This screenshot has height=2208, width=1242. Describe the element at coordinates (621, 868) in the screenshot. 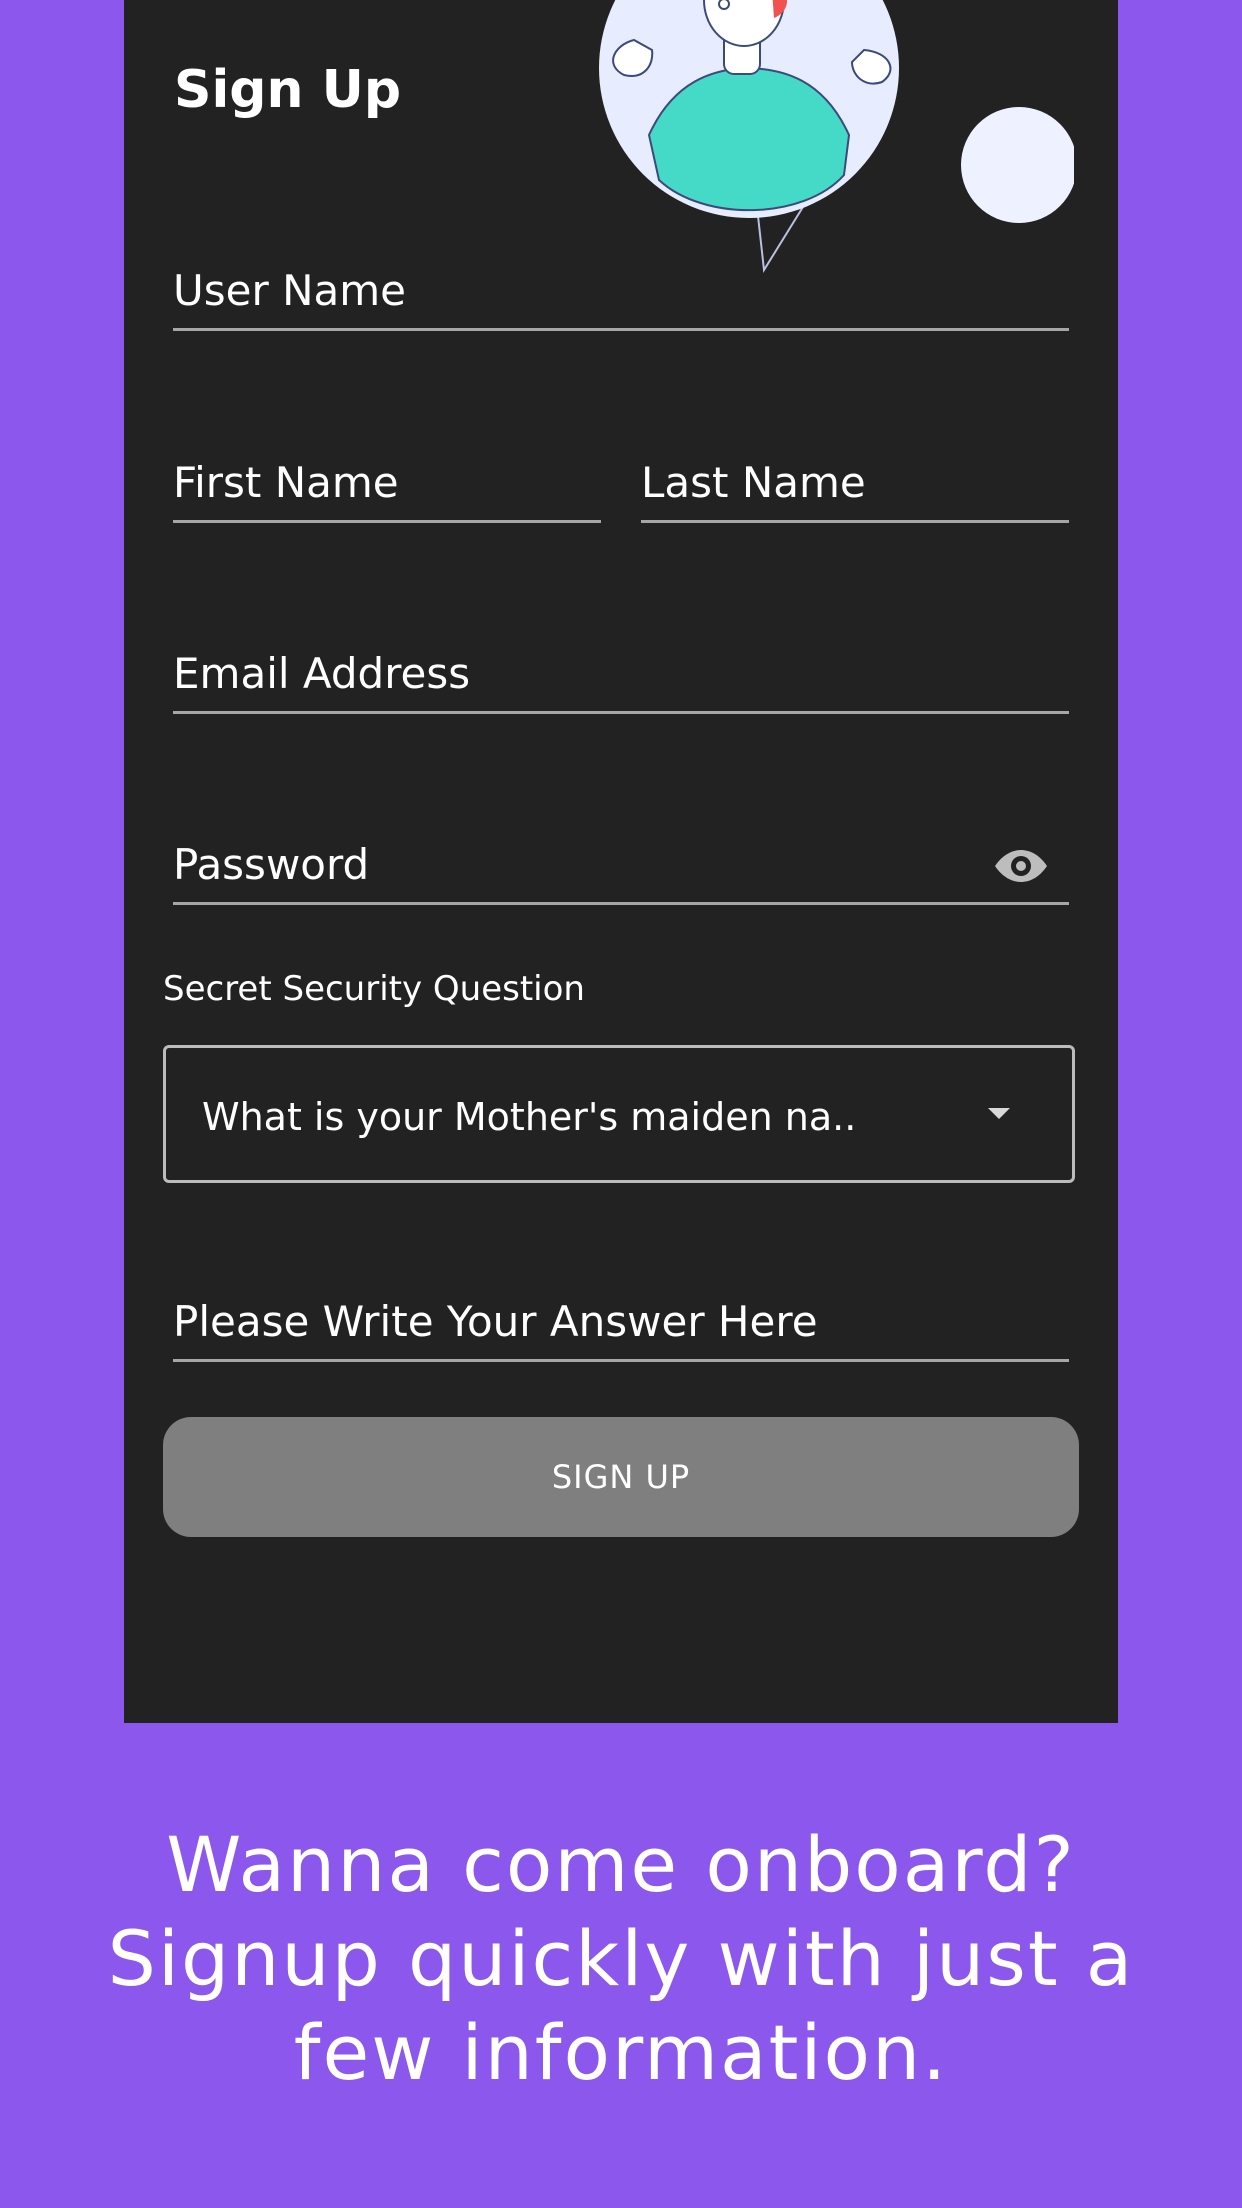

I see `password-field: Password` at that location.